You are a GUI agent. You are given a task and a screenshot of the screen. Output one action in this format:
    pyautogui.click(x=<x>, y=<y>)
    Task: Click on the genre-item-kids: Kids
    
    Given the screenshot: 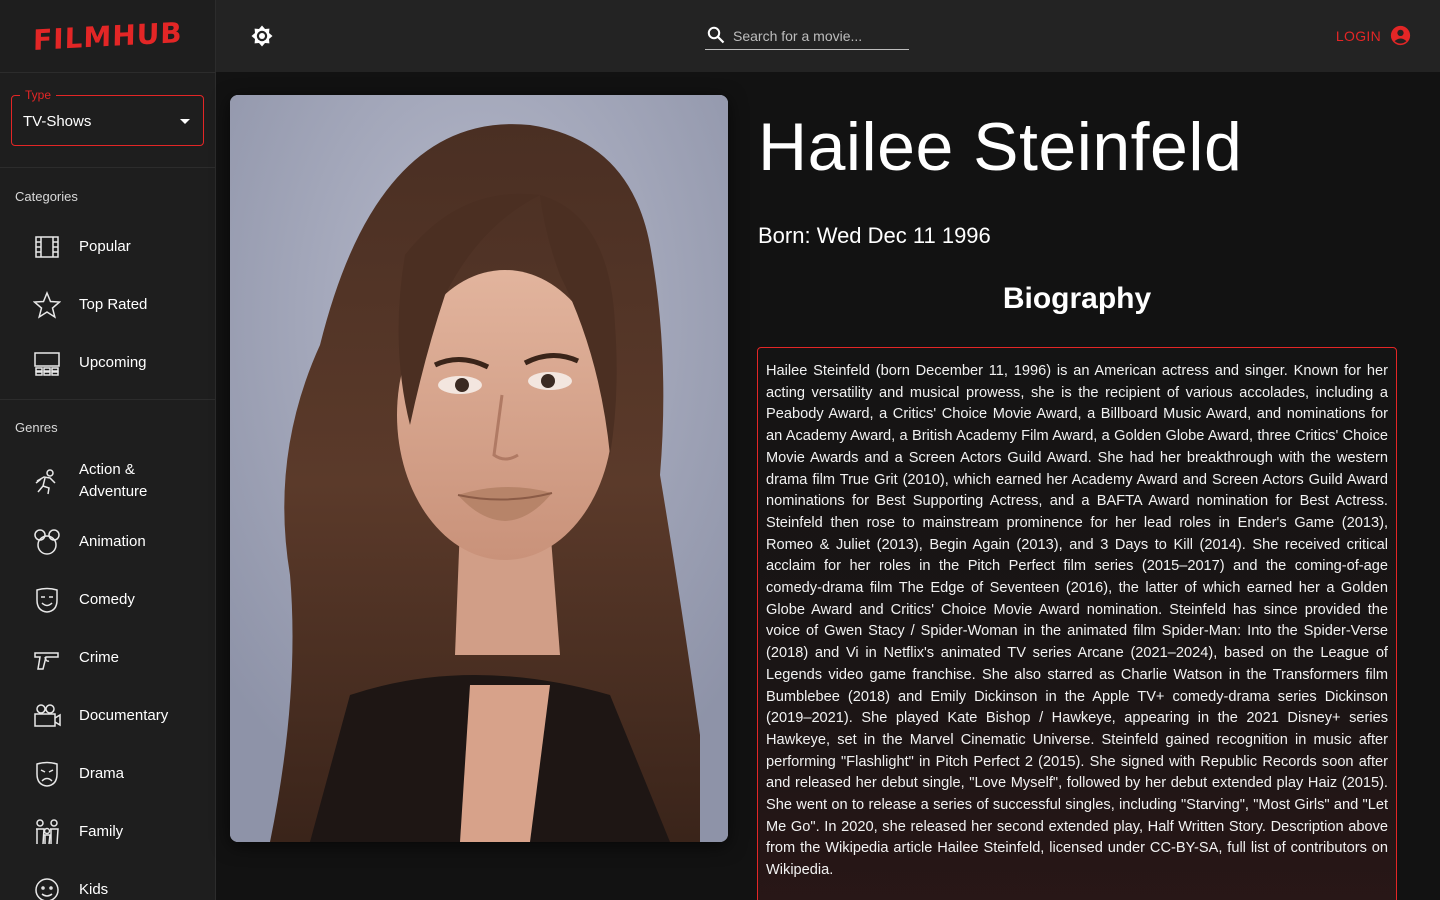 What is the action you would take?
    pyautogui.click(x=107, y=880)
    